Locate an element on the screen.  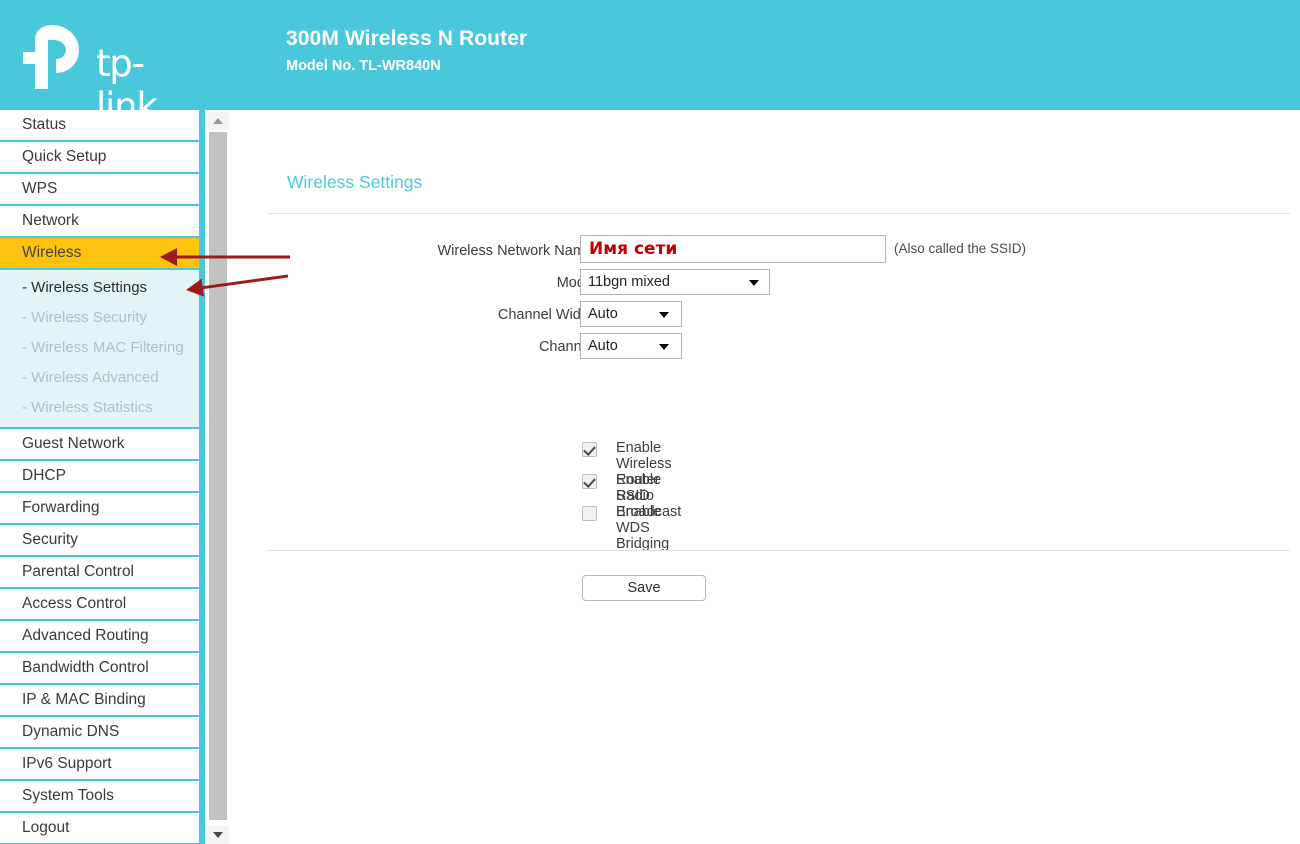
sidebar-item-dynamic-dns: Dynamic DNS is located at coordinates (99, 733).